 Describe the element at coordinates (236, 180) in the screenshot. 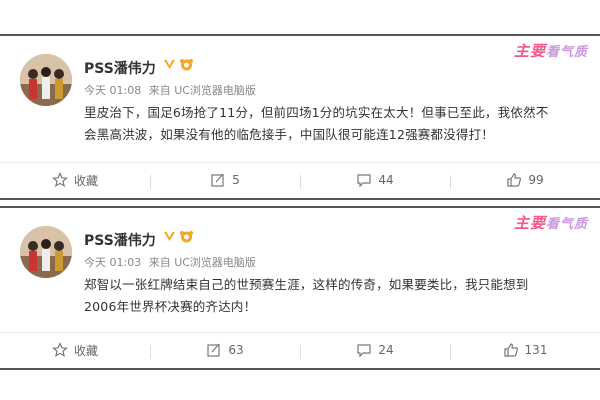

I see `repost-count: 5` at that location.